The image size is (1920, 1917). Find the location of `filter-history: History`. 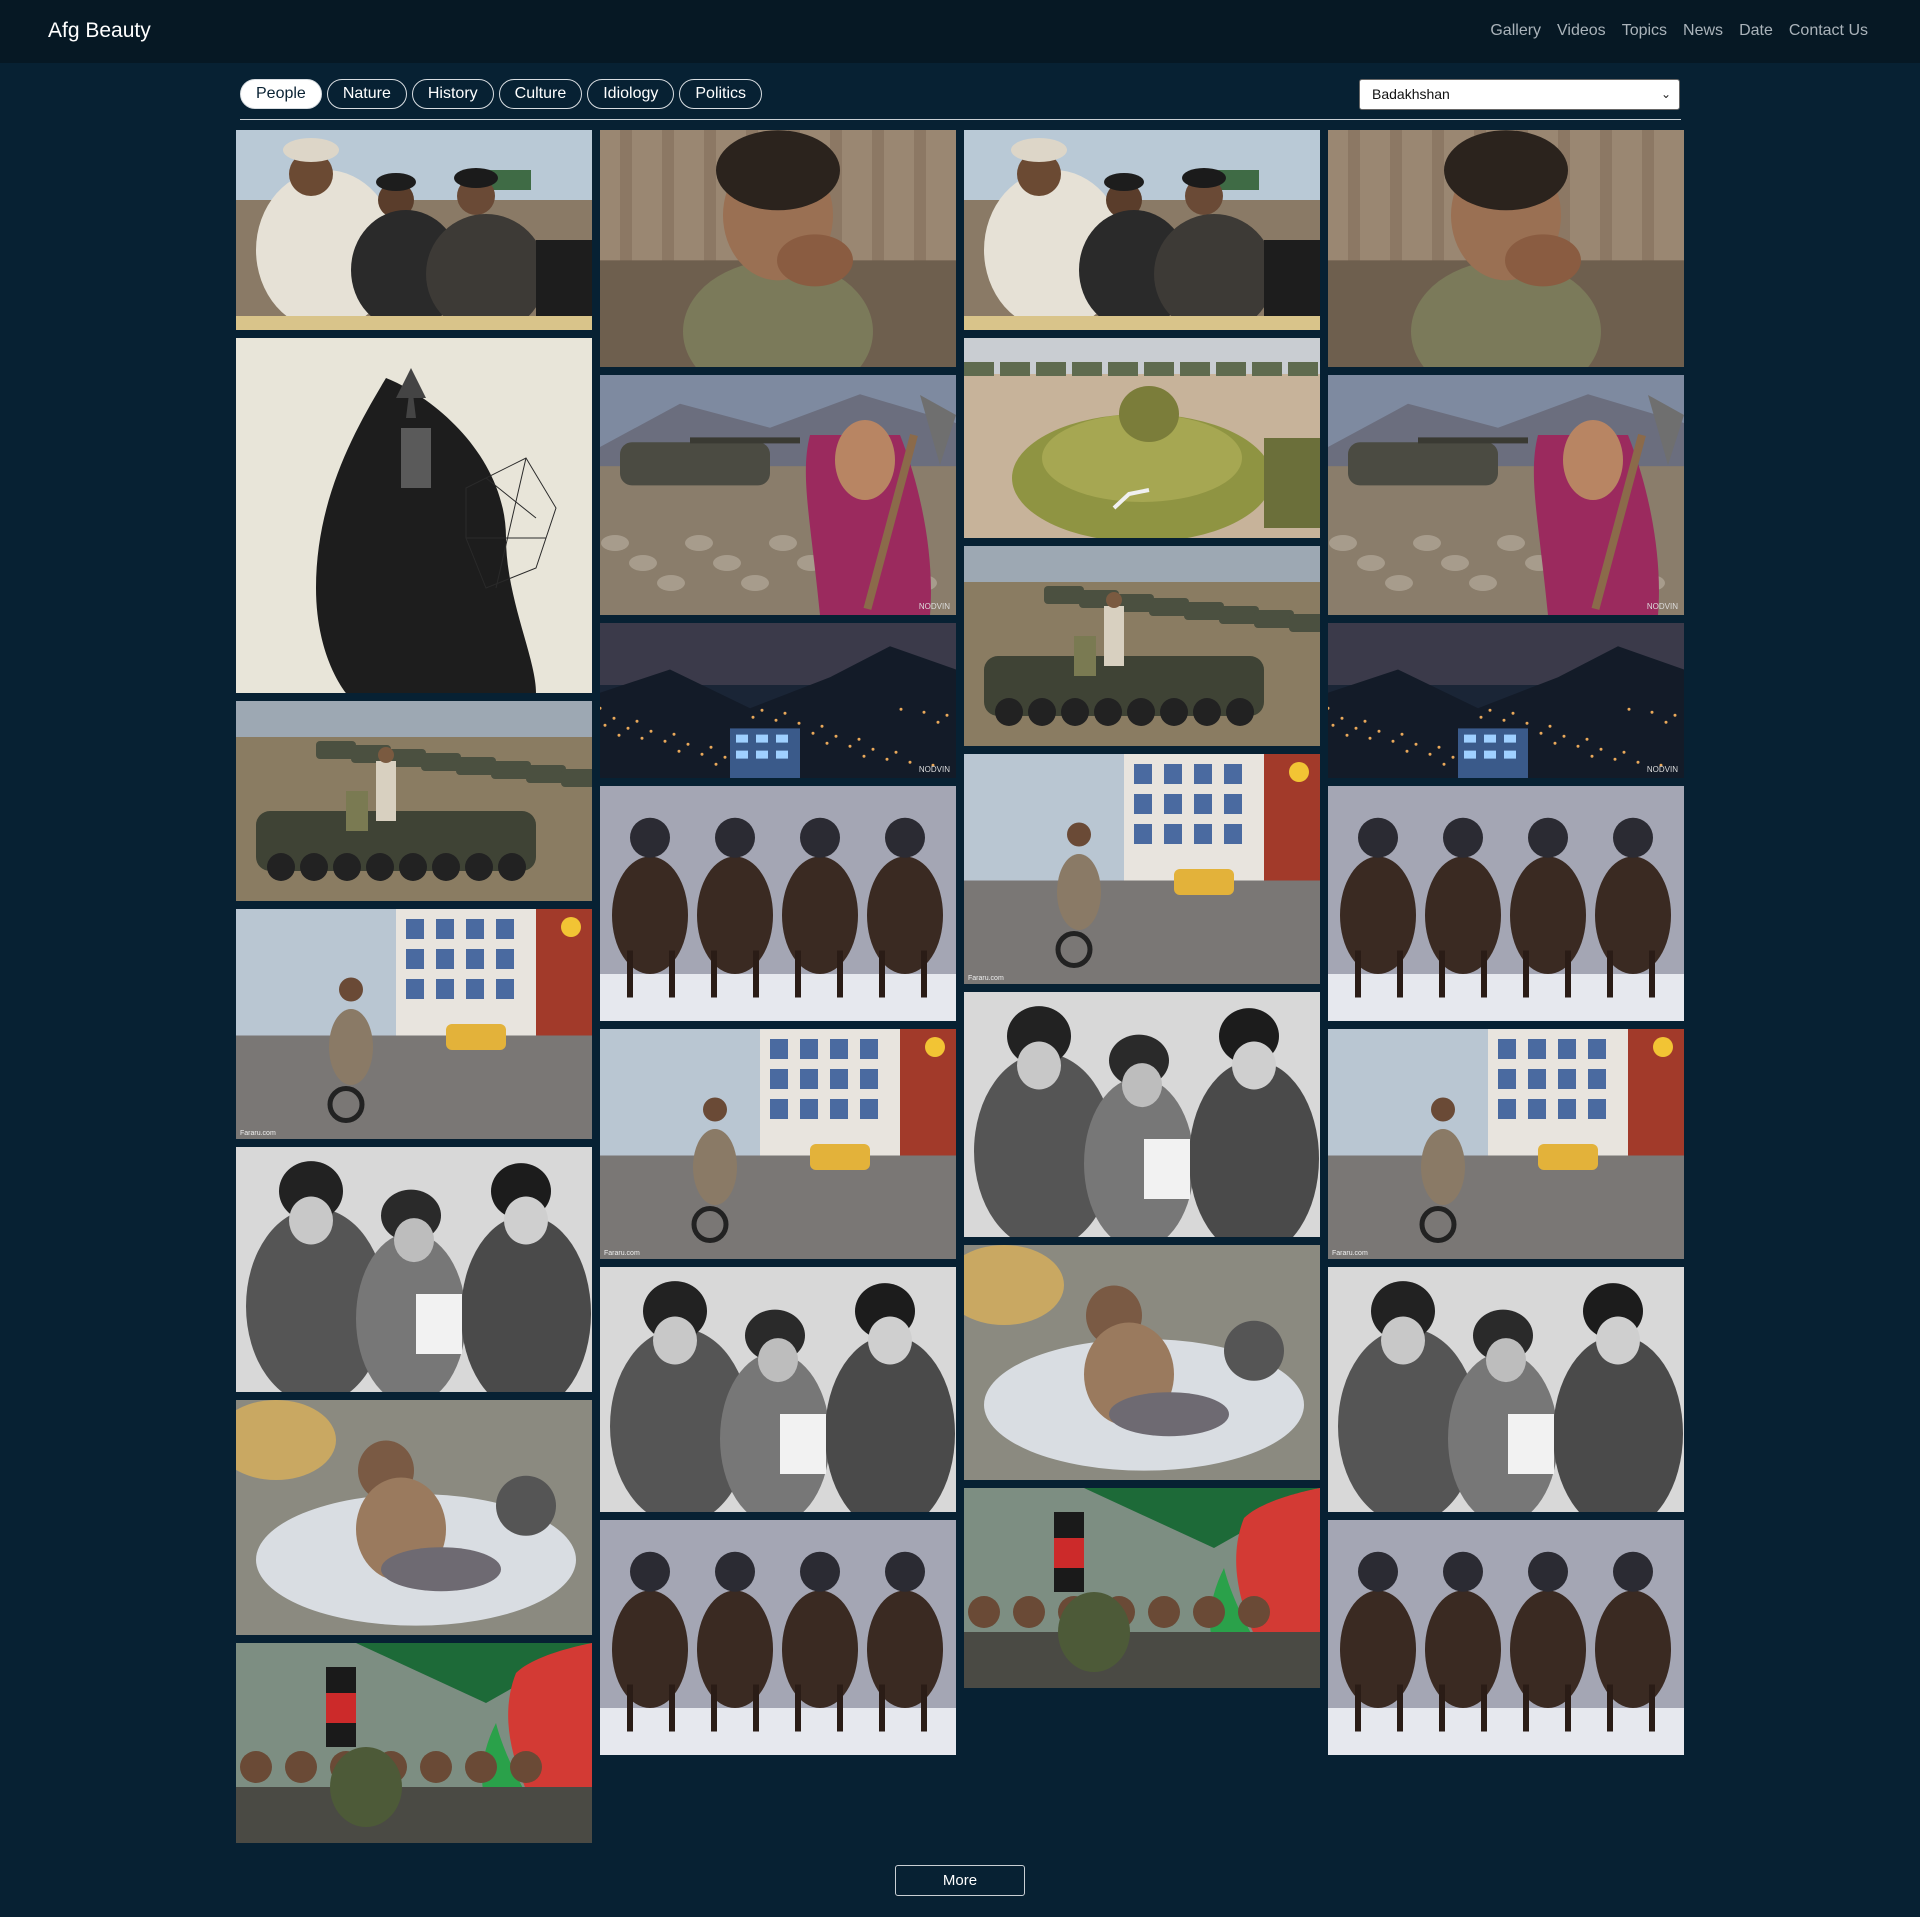

filter-history: History is located at coordinates (452, 94).